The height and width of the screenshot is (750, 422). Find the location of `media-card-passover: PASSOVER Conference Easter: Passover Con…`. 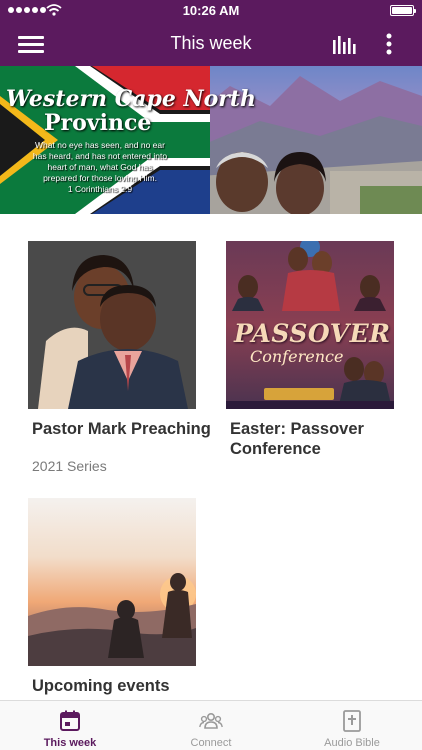

media-card-passover: PASSOVER Conference Easter: Passover Con… is located at coordinates (311, 358).